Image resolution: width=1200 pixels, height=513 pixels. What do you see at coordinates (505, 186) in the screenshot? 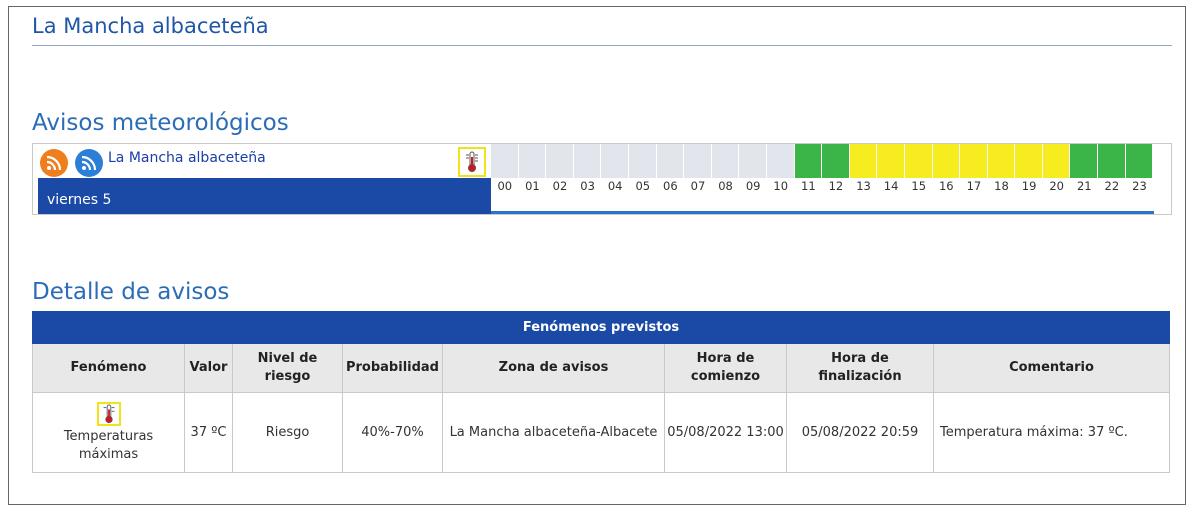
I see `hour-label-00: 00` at bounding box center [505, 186].